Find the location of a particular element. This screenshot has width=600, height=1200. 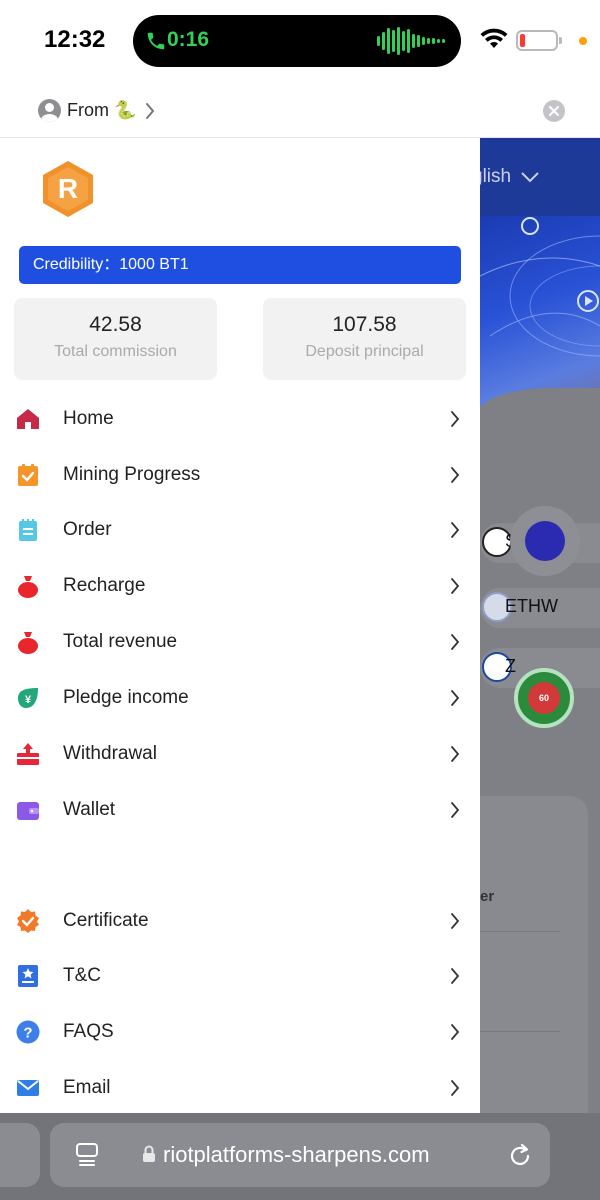

menu-item-wallet: Wallet is located at coordinates (240, 812).